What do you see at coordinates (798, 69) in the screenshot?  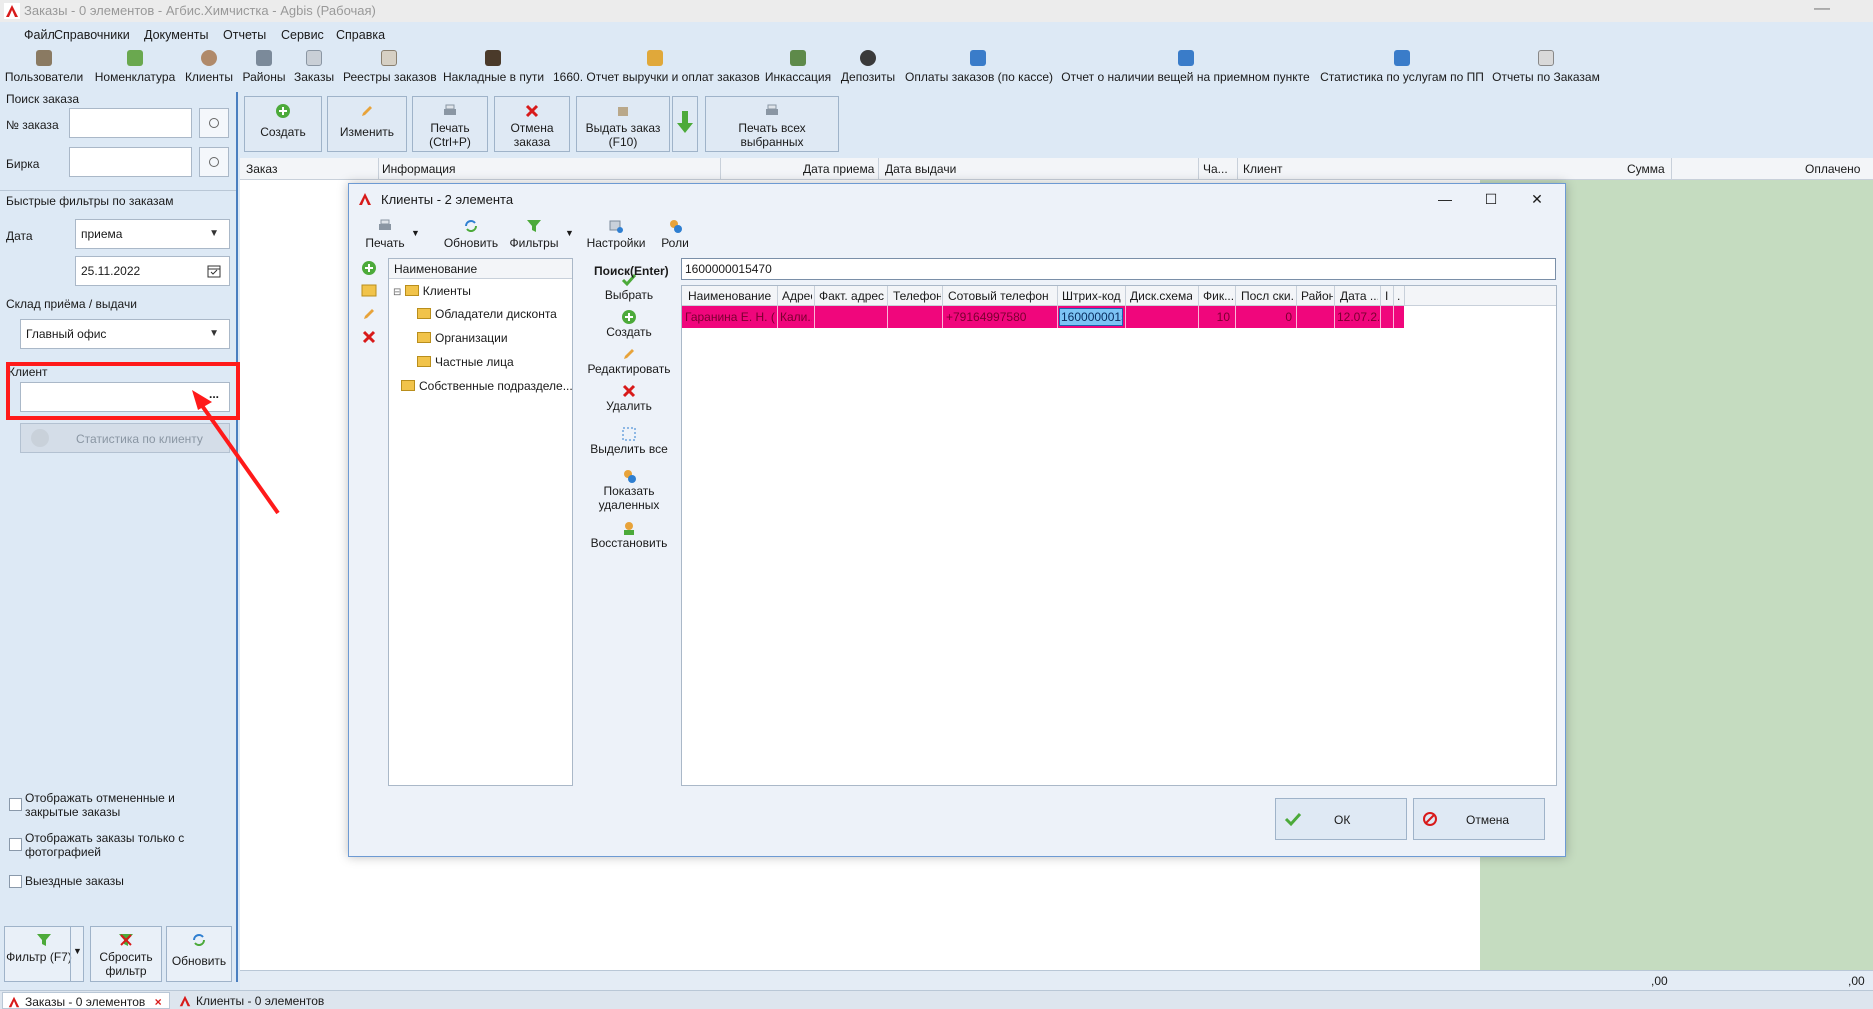 I see `toolbar-collection: Инкассация` at bounding box center [798, 69].